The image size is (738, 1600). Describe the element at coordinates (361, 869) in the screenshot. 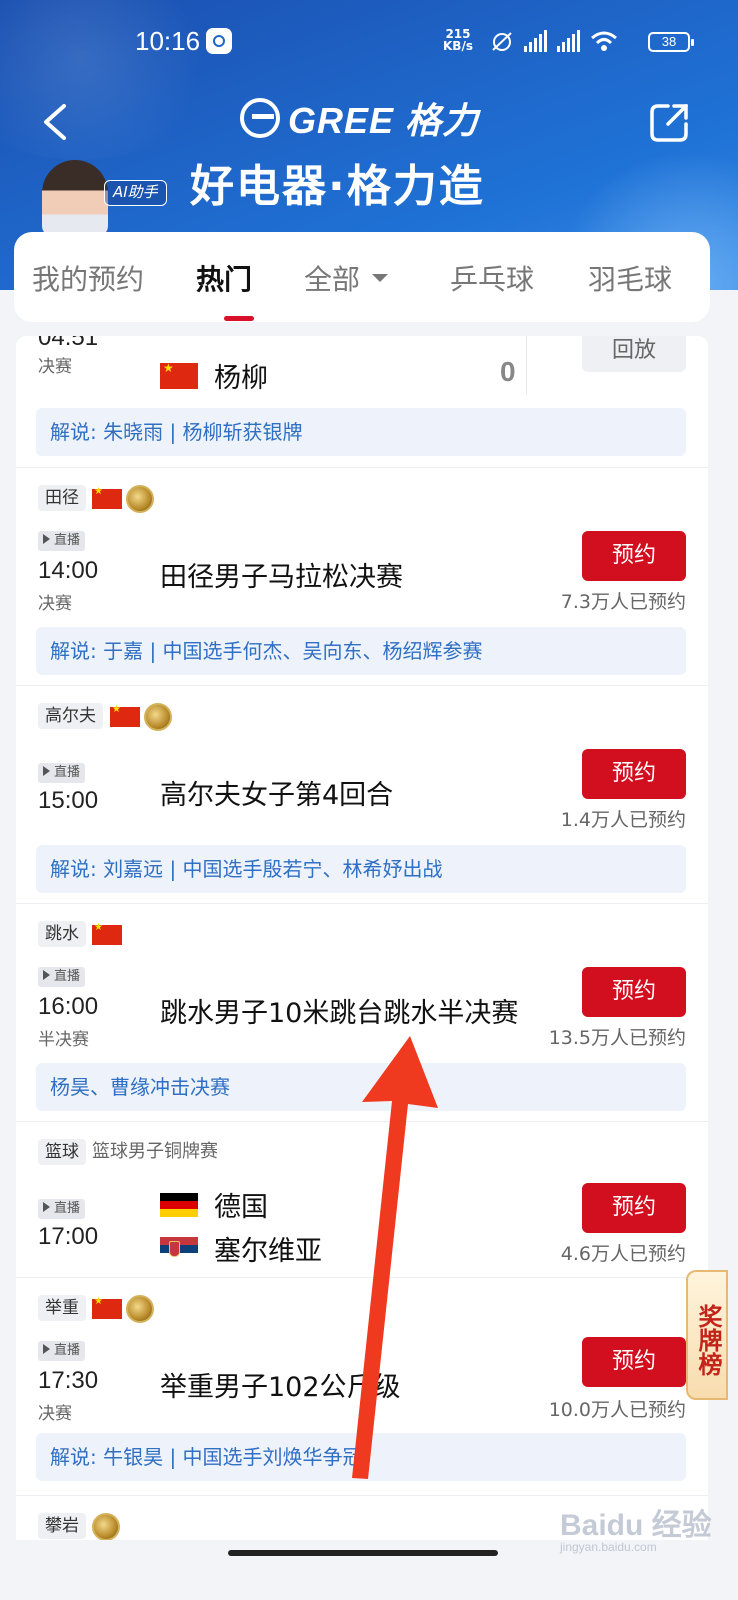

I see `commentary-info: 解说: 刘嘉远 | 中国选手殷若宁、林希妤出战` at that location.